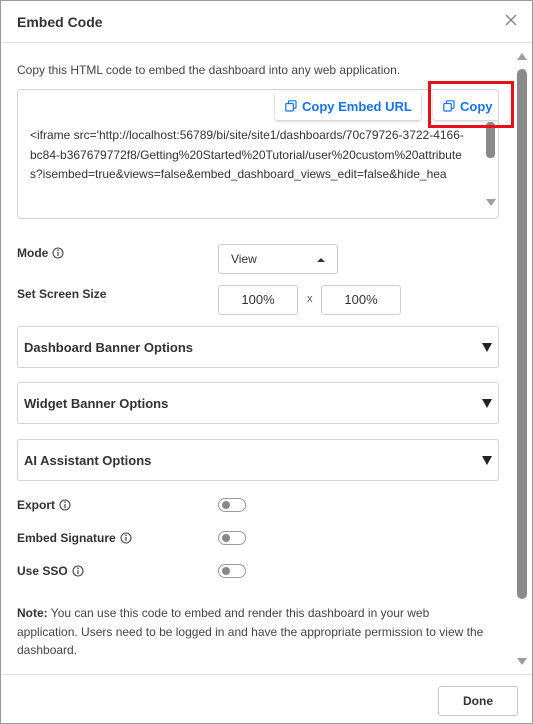  Describe the element at coordinates (258, 300) in the screenshot. I see `screen-width-input: 100%` at that location.